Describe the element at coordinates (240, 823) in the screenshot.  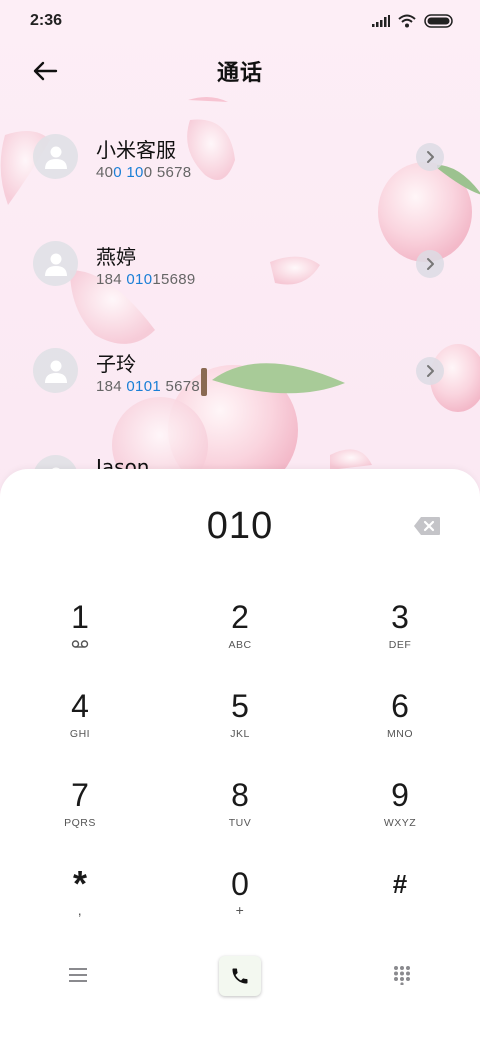
I see `key-letters: TUV` at that location.